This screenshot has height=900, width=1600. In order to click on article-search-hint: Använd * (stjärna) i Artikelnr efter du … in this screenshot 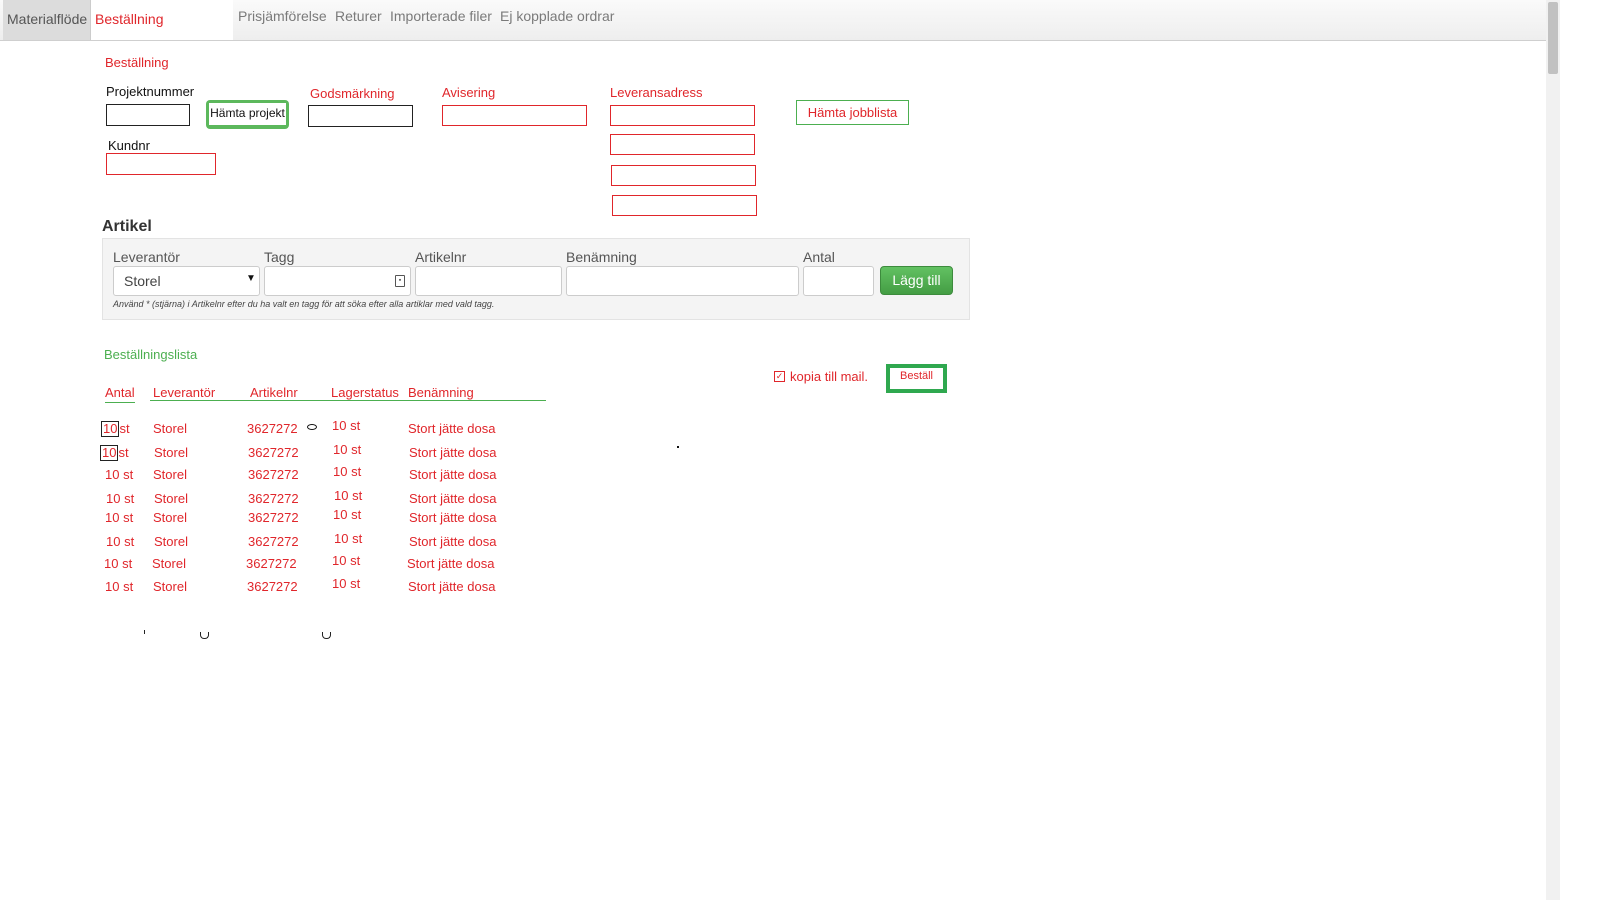, I will do `click(304, 304)`.